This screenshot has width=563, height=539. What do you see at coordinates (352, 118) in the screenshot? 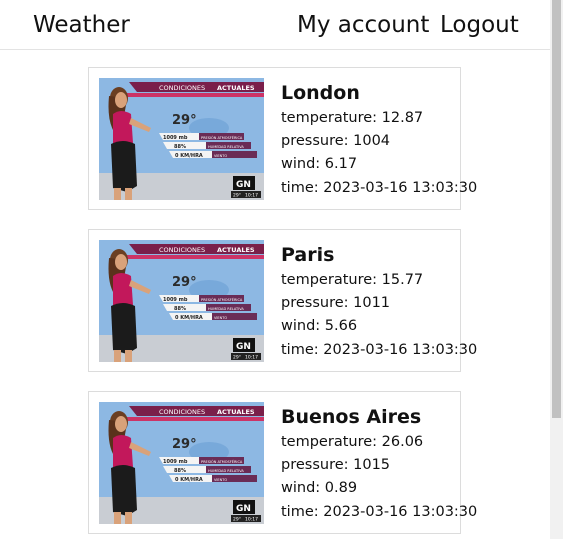
I see `temperature-value: temperature: 12.87` at bounding box center [352, 118].